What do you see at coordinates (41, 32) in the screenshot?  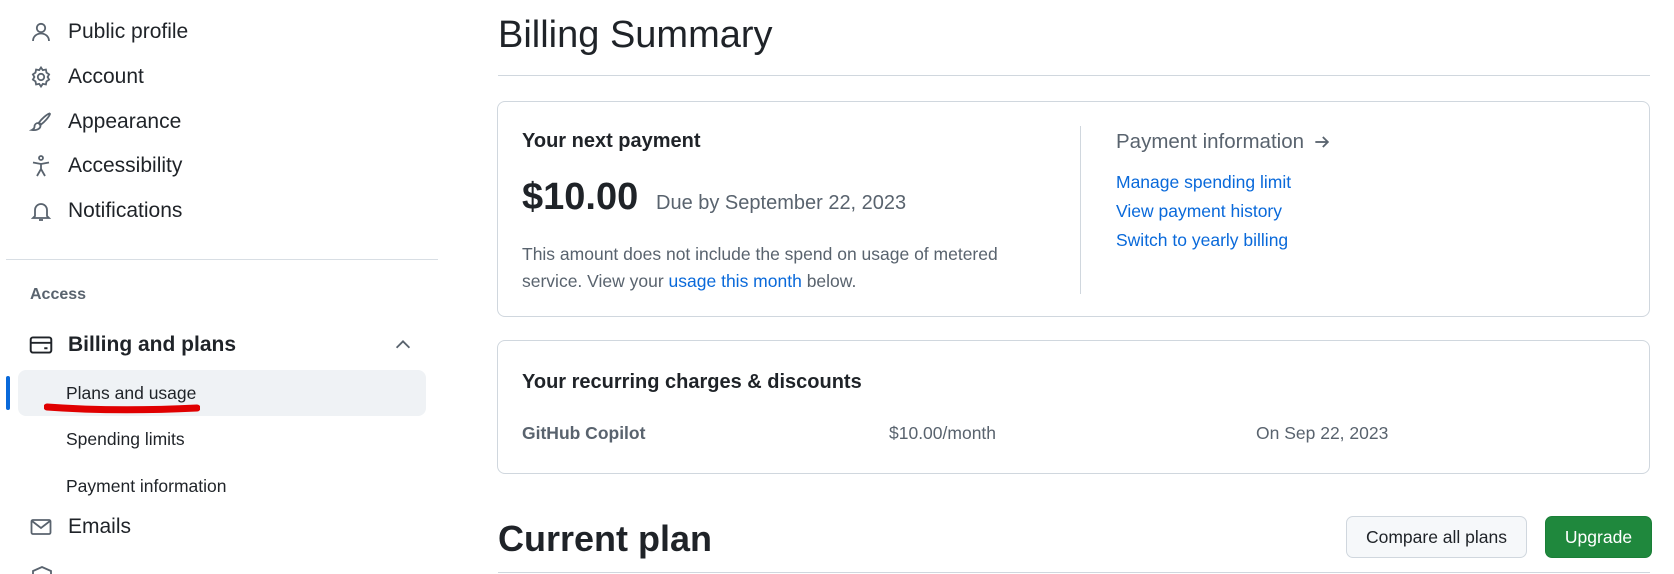 I see `person-icon` at bounding box center [41, 32].